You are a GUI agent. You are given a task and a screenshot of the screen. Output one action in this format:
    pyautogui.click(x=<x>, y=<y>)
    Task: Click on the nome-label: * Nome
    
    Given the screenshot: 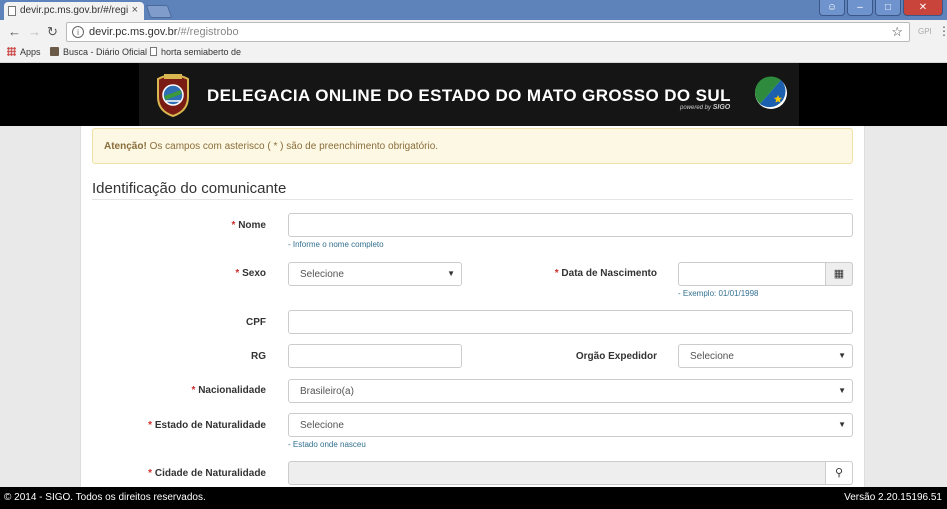 What is the action you would take?
    pyautogui.click(x=248, y=225)
    